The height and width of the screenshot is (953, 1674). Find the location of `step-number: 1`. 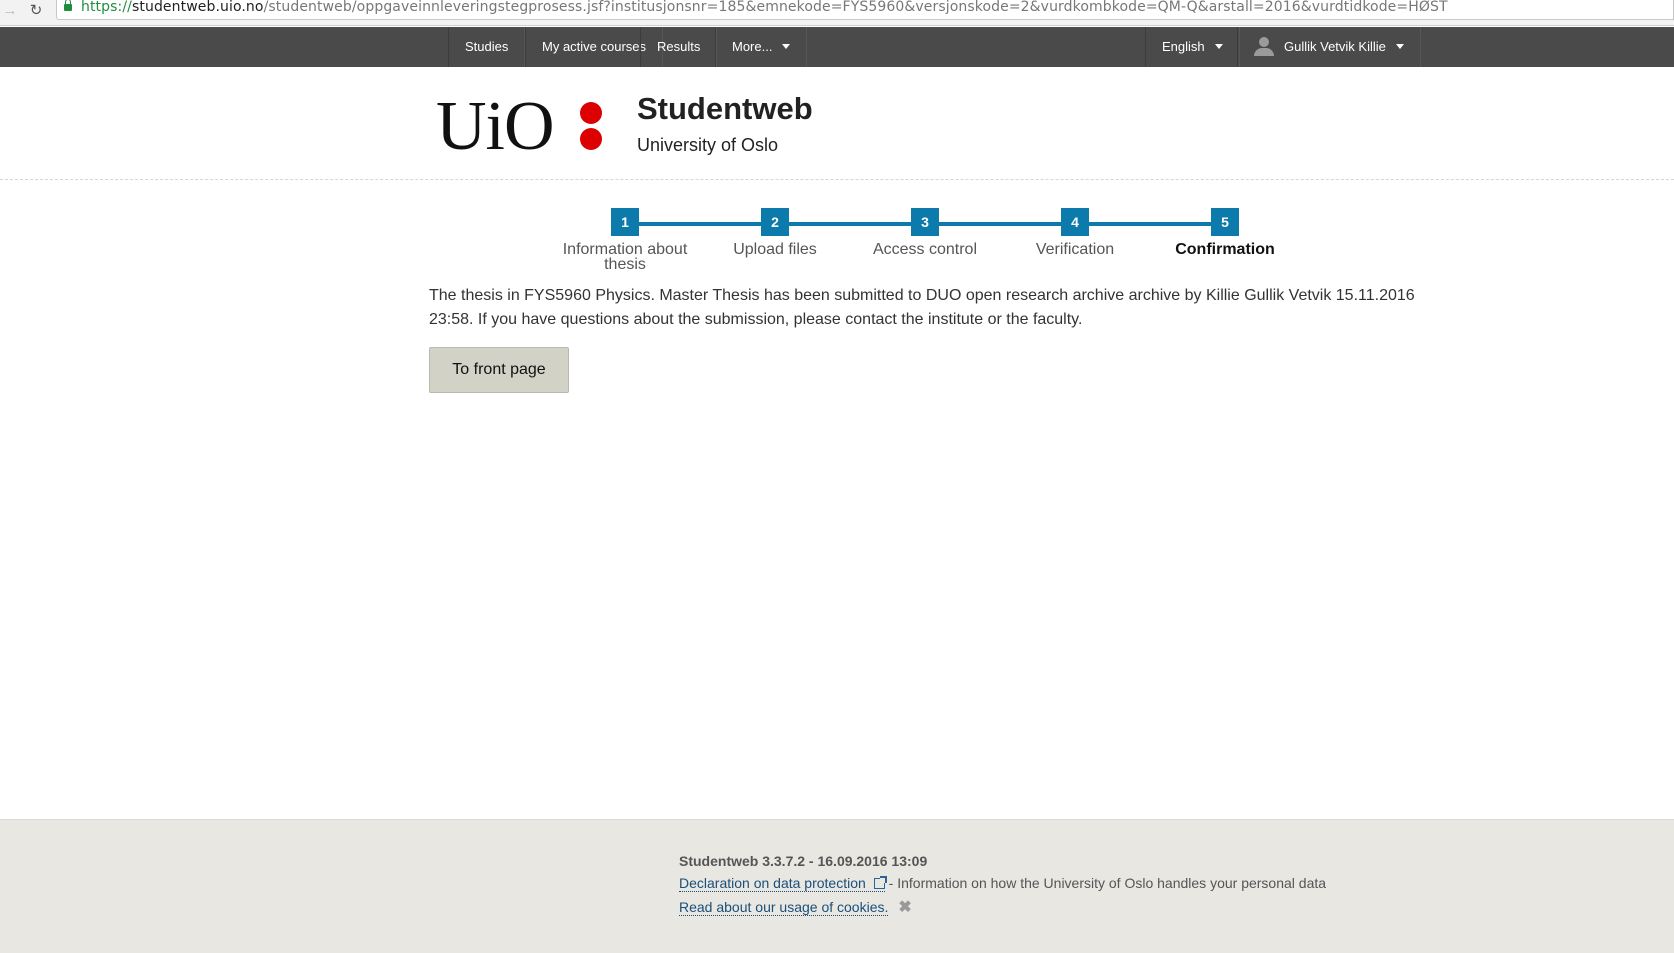

step-number: 1 is located at coordinates (625, 222).